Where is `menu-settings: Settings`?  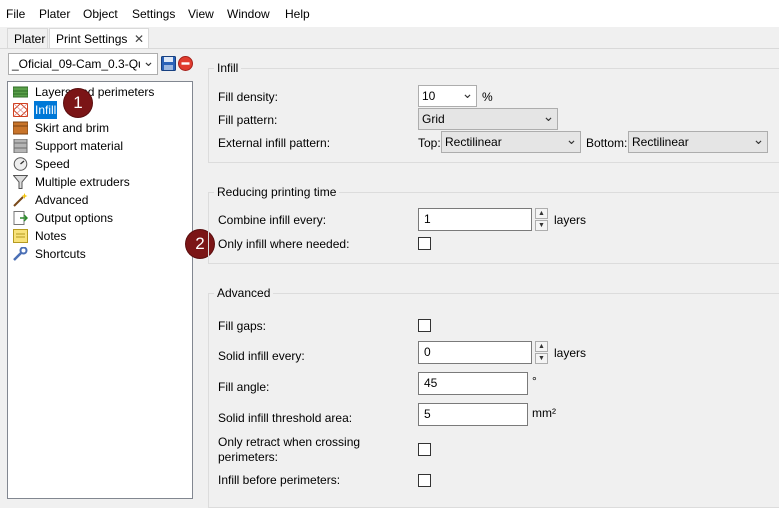
menu-settings: Settings is located at coordinates (153, 14).